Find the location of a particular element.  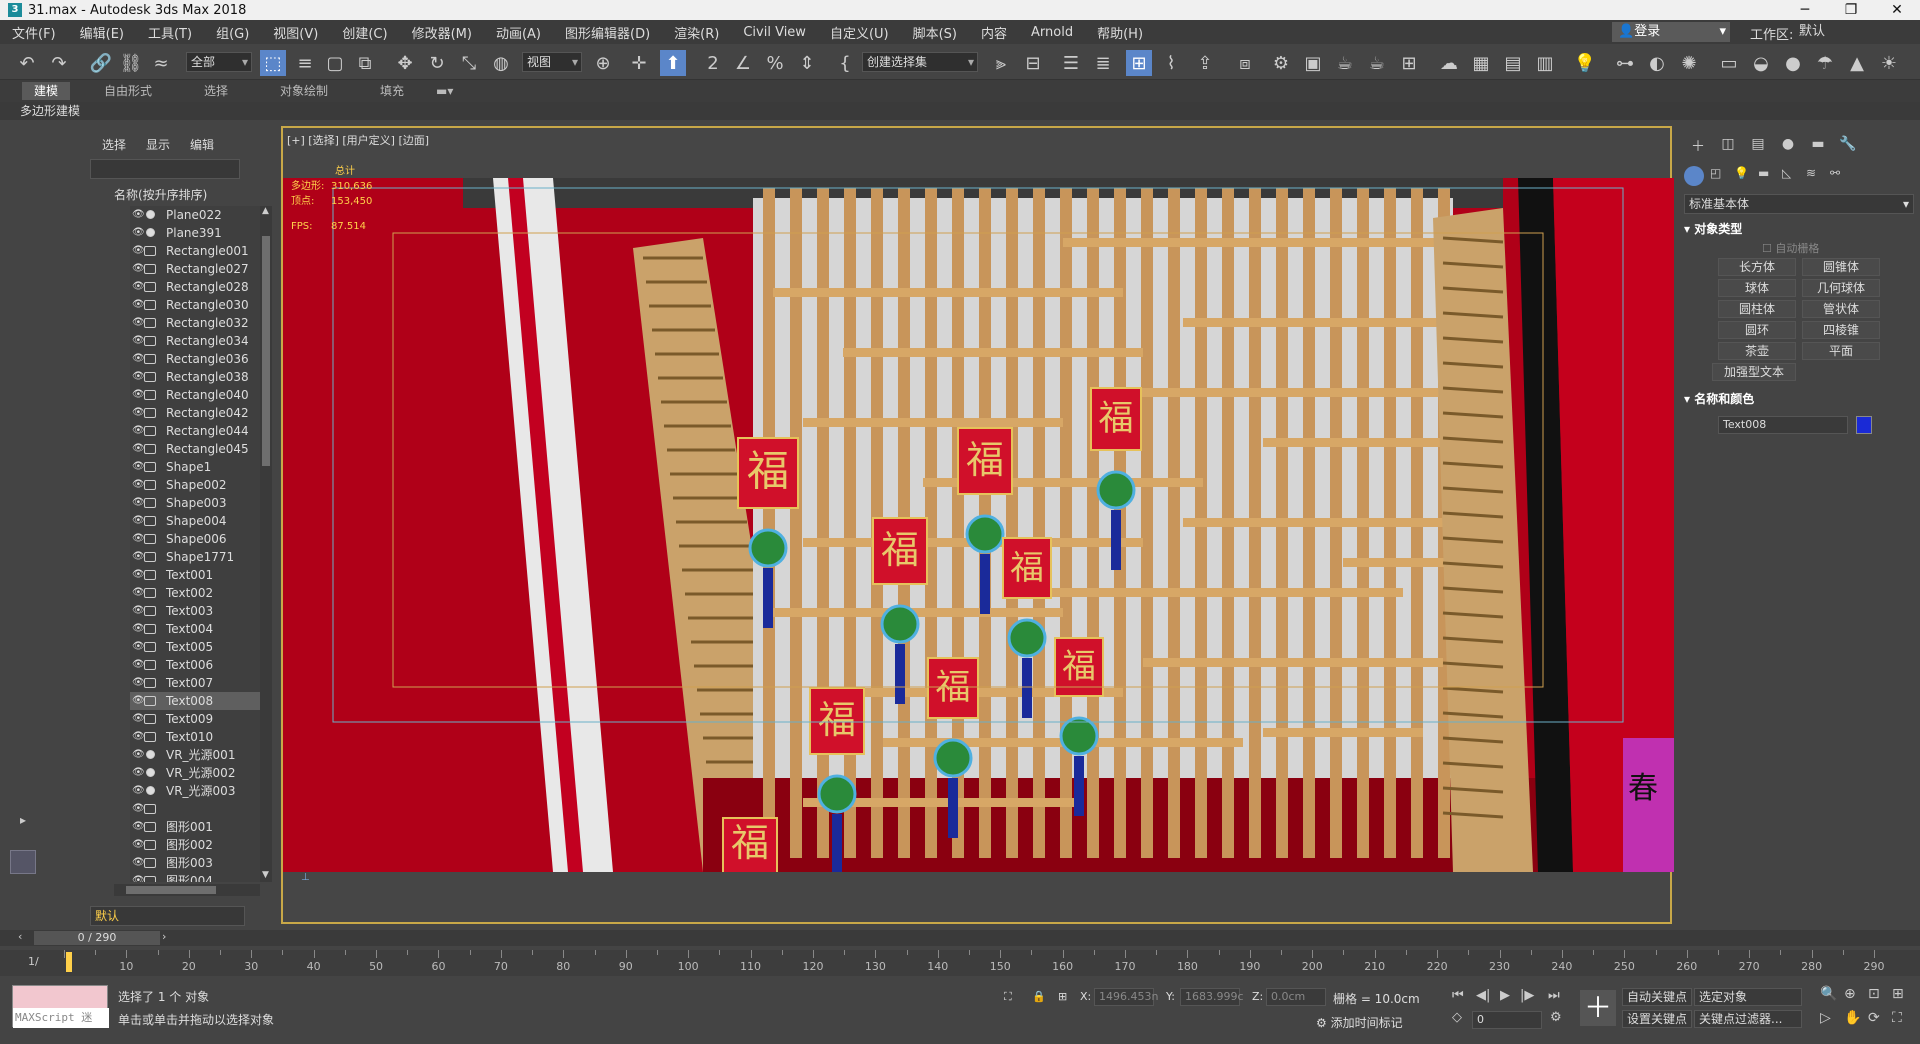

next-frame-icon: |▶ is located at coordinates (1527, 995).